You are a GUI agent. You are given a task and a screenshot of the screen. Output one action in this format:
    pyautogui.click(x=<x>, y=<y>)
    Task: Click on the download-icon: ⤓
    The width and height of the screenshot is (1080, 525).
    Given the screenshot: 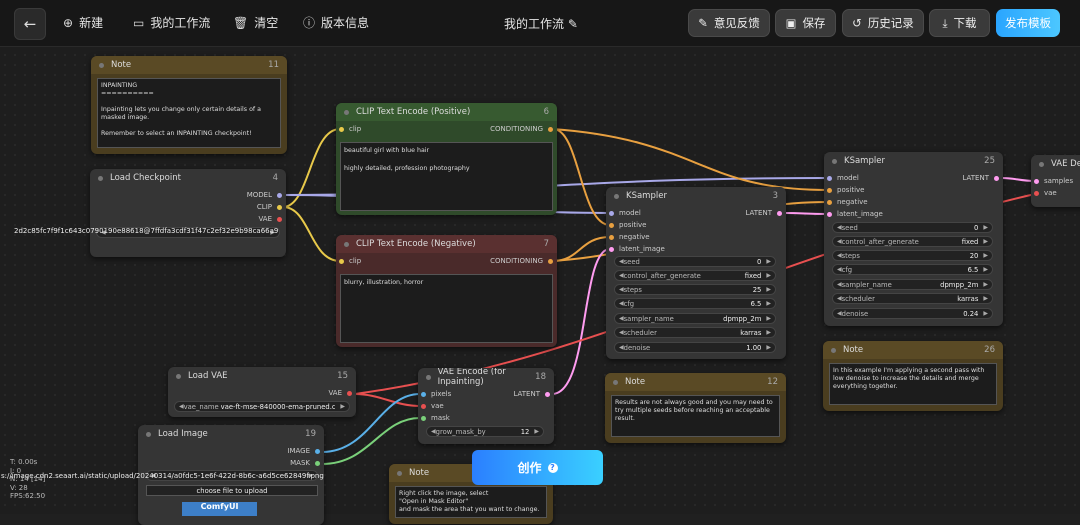 What is the action you would take?
    pyautogui.click(x=945, y=22)
    